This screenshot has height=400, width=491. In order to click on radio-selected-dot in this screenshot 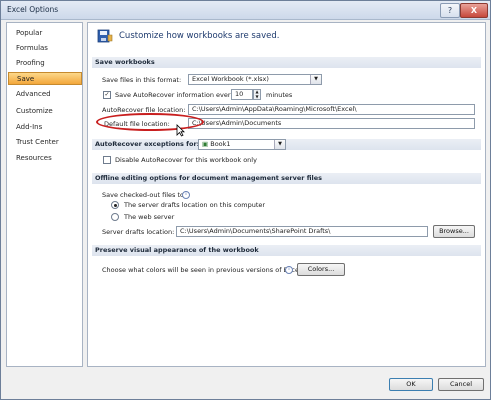, I will do `click(115, 205)`.